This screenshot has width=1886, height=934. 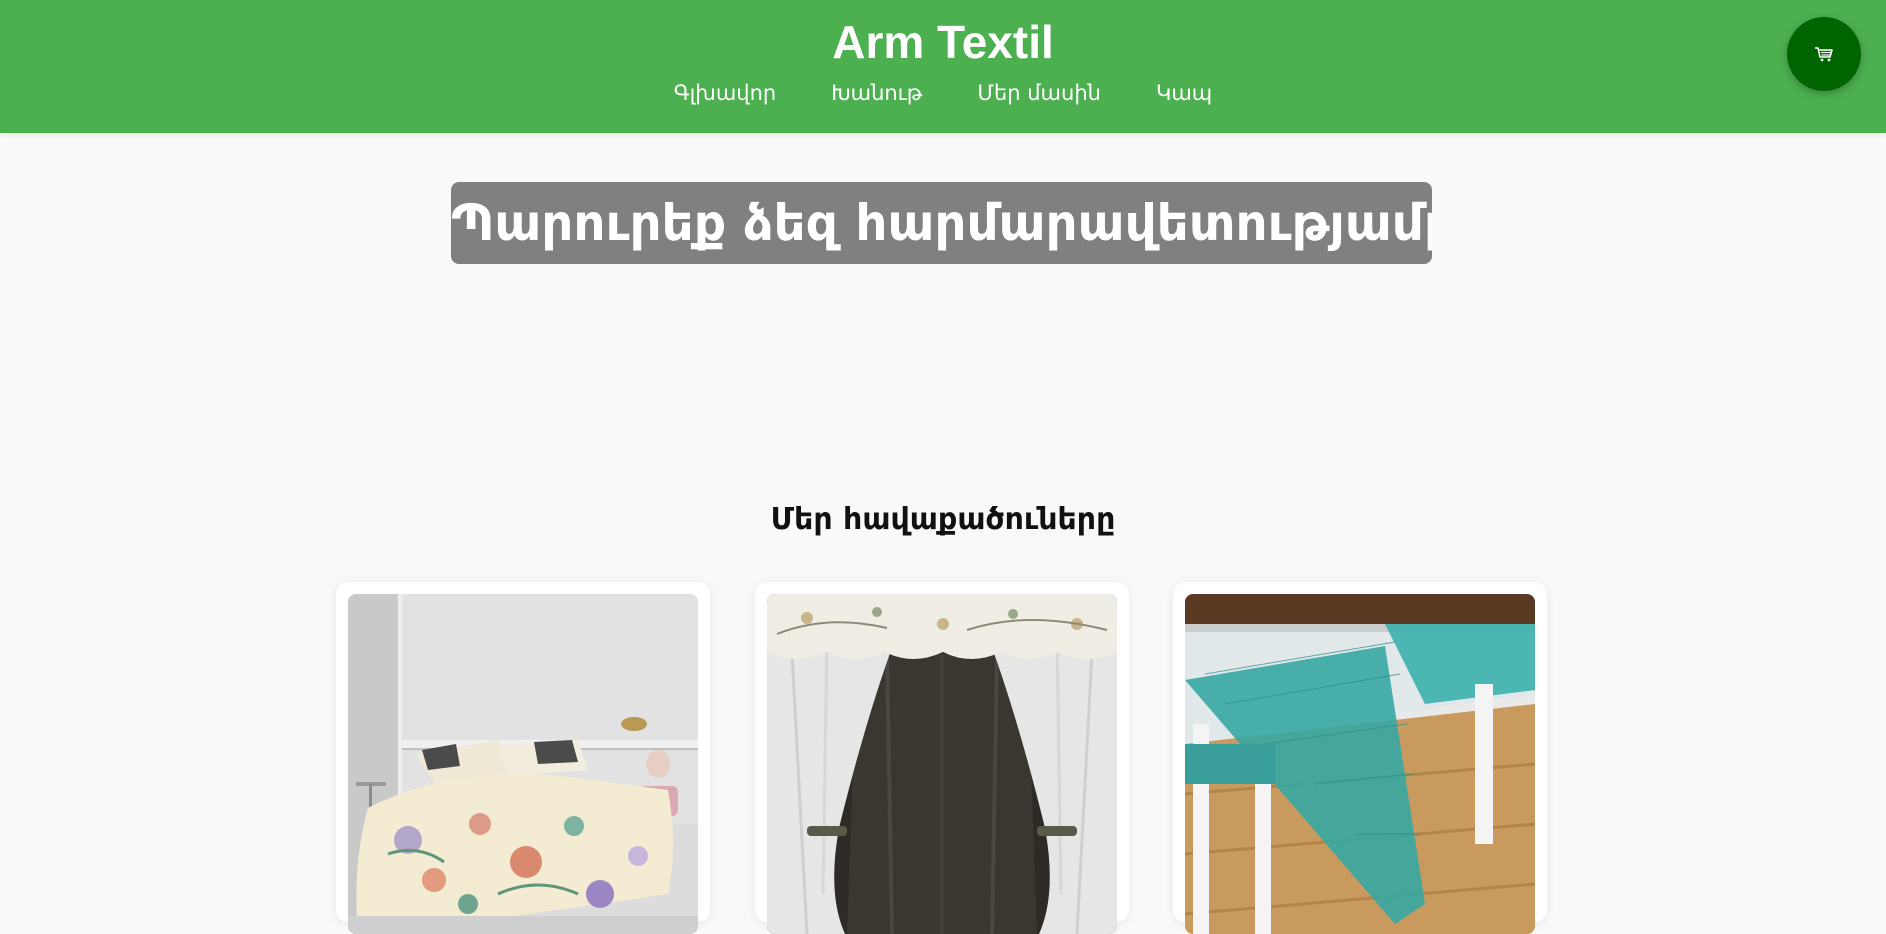 I want to click on collection-card-tablecloth, so click(x=1360, y=758).